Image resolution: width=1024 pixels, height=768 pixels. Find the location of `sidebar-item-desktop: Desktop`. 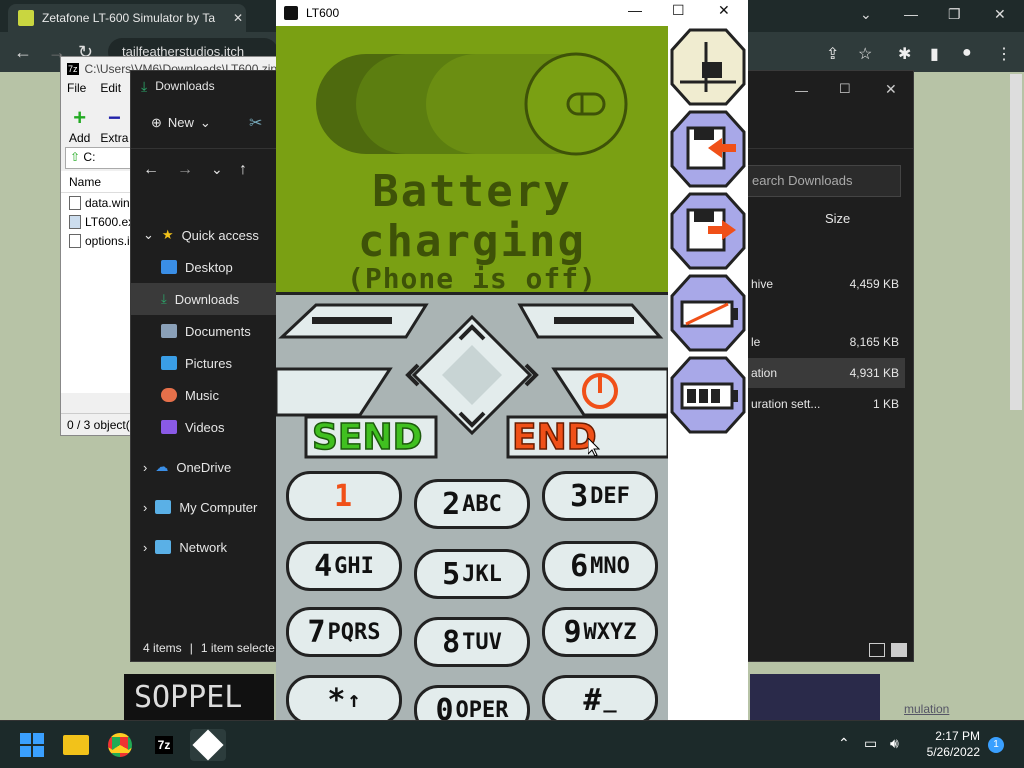

sidebar-item-desktop: Desktop is located at coordinates (204, 267).